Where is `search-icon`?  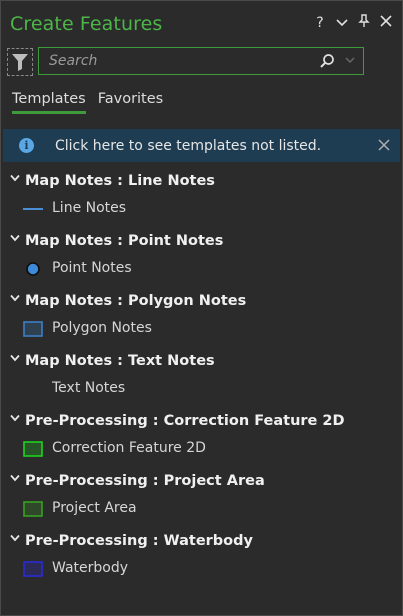 search-icon is located at coordinates (327, 63).